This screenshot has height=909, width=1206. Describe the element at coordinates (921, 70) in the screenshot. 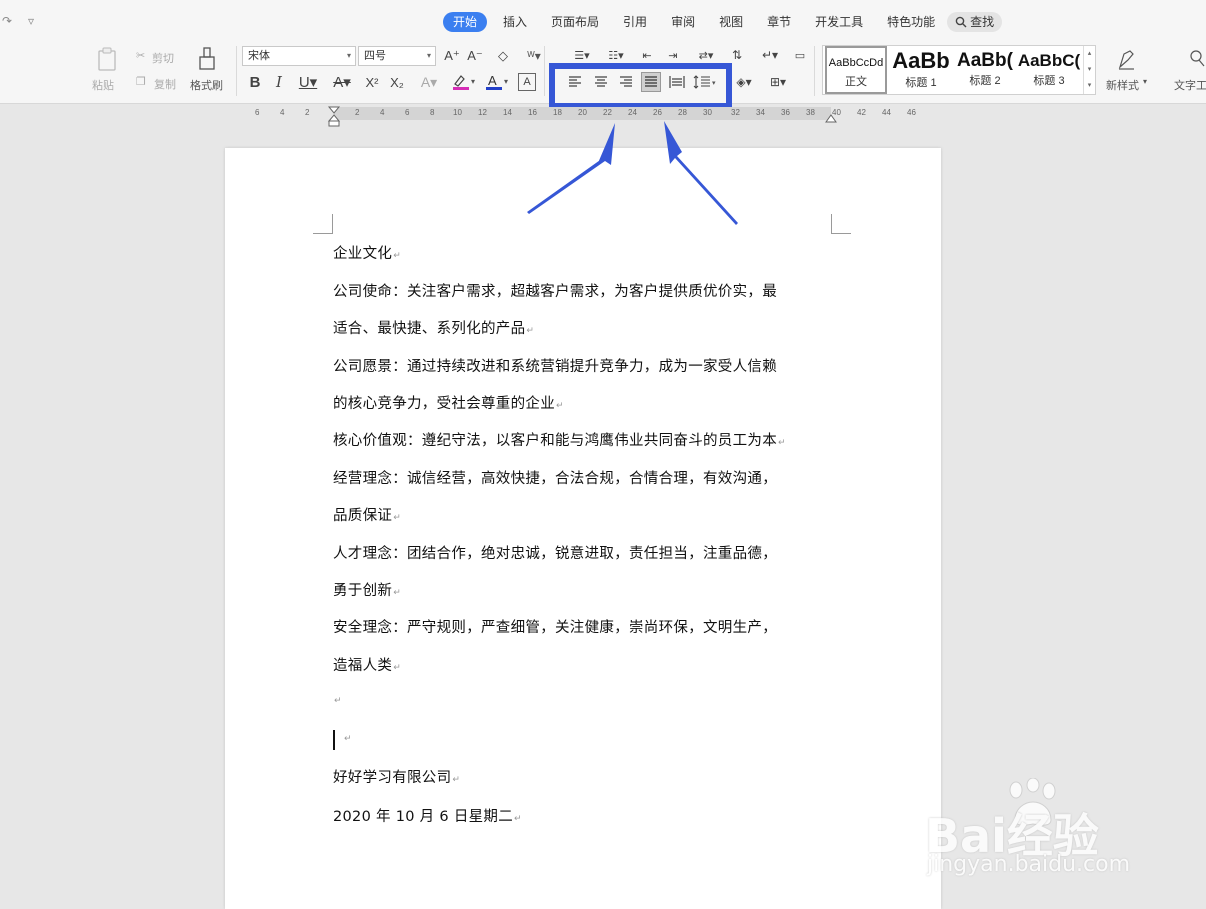

I see `style-heading-1: AaBb 标题 1` at that location.